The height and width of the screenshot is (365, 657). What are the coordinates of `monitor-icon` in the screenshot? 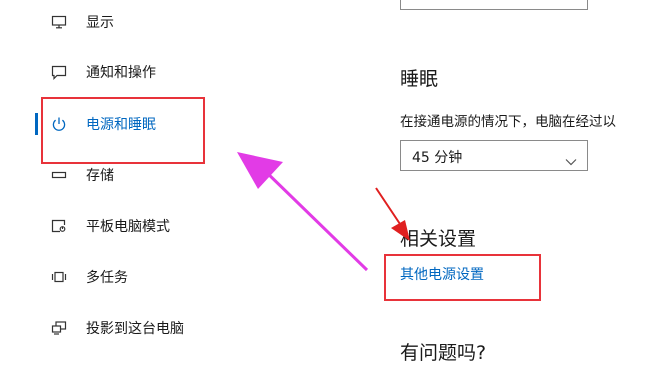 It's located at (59, 22).